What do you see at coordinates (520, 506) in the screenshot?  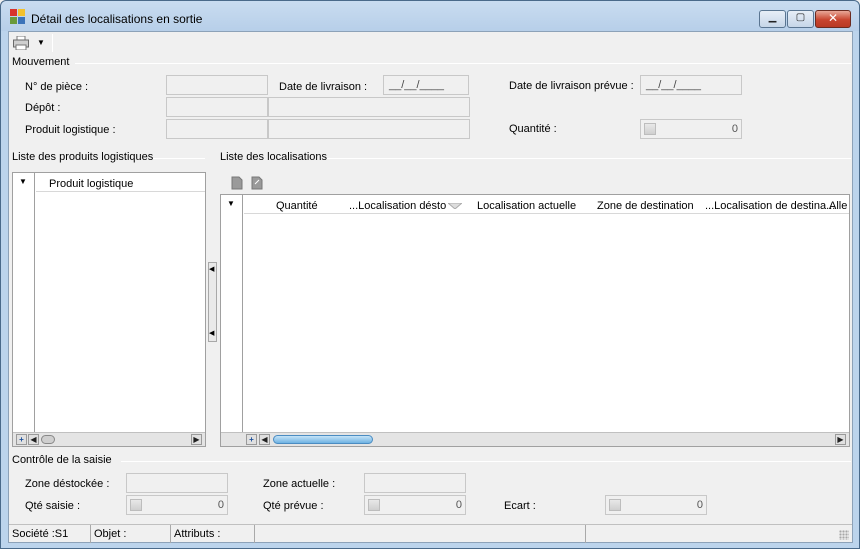 I see `ecart-label: Ecart :` at bounding box center [520, 506].